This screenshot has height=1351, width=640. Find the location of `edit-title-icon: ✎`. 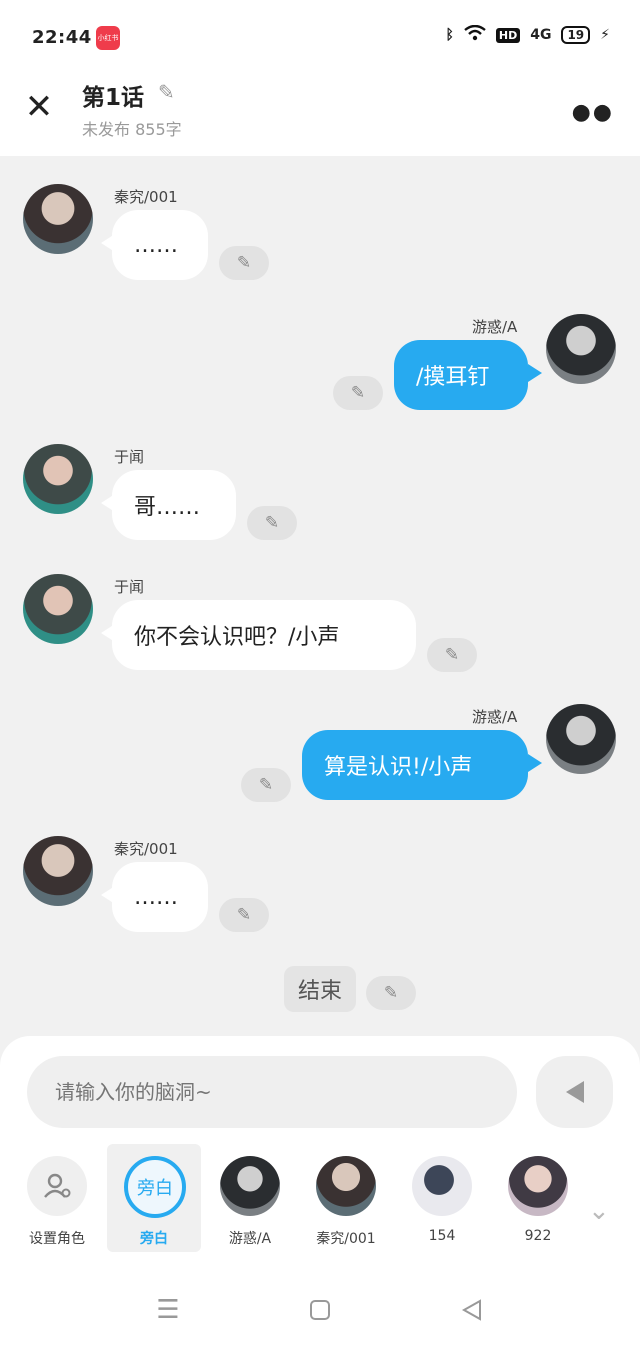

edit-title-icon: ✎ is located at coordinates (166, 92).